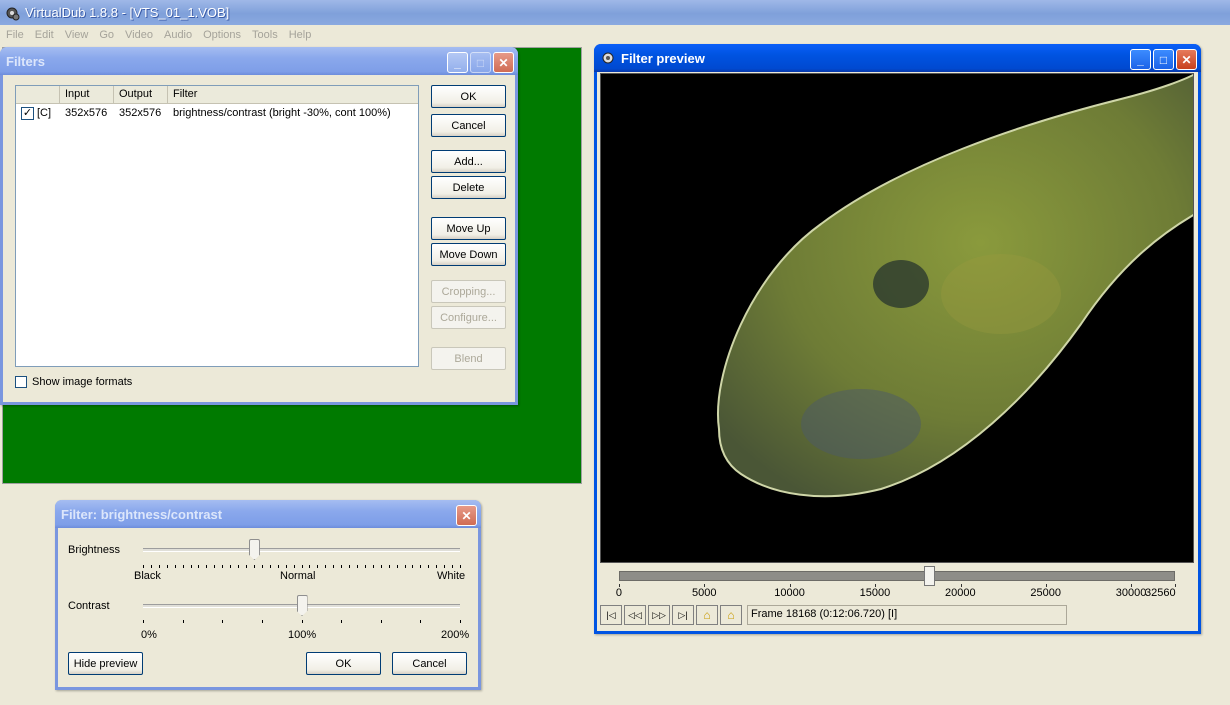  I want to click on preview-window-icon, so click(608, 58).